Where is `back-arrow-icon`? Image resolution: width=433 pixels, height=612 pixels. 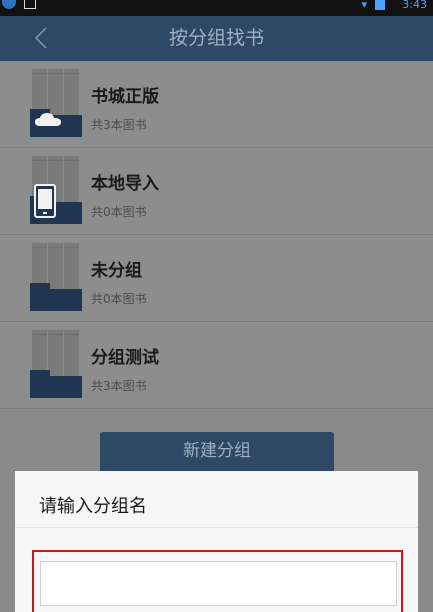
back-arrow-icon is located at coordinates (42, 38).